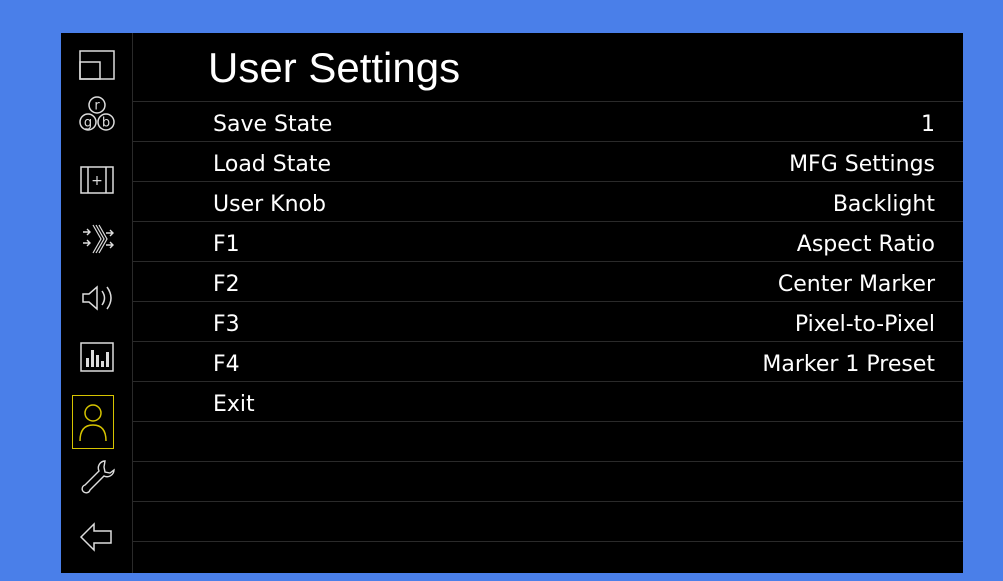 The height and width of the screenshot is (581, 1003). I want to click on menu-row-f3: F3 Pixel-to-Pixel, so click(548, 321).